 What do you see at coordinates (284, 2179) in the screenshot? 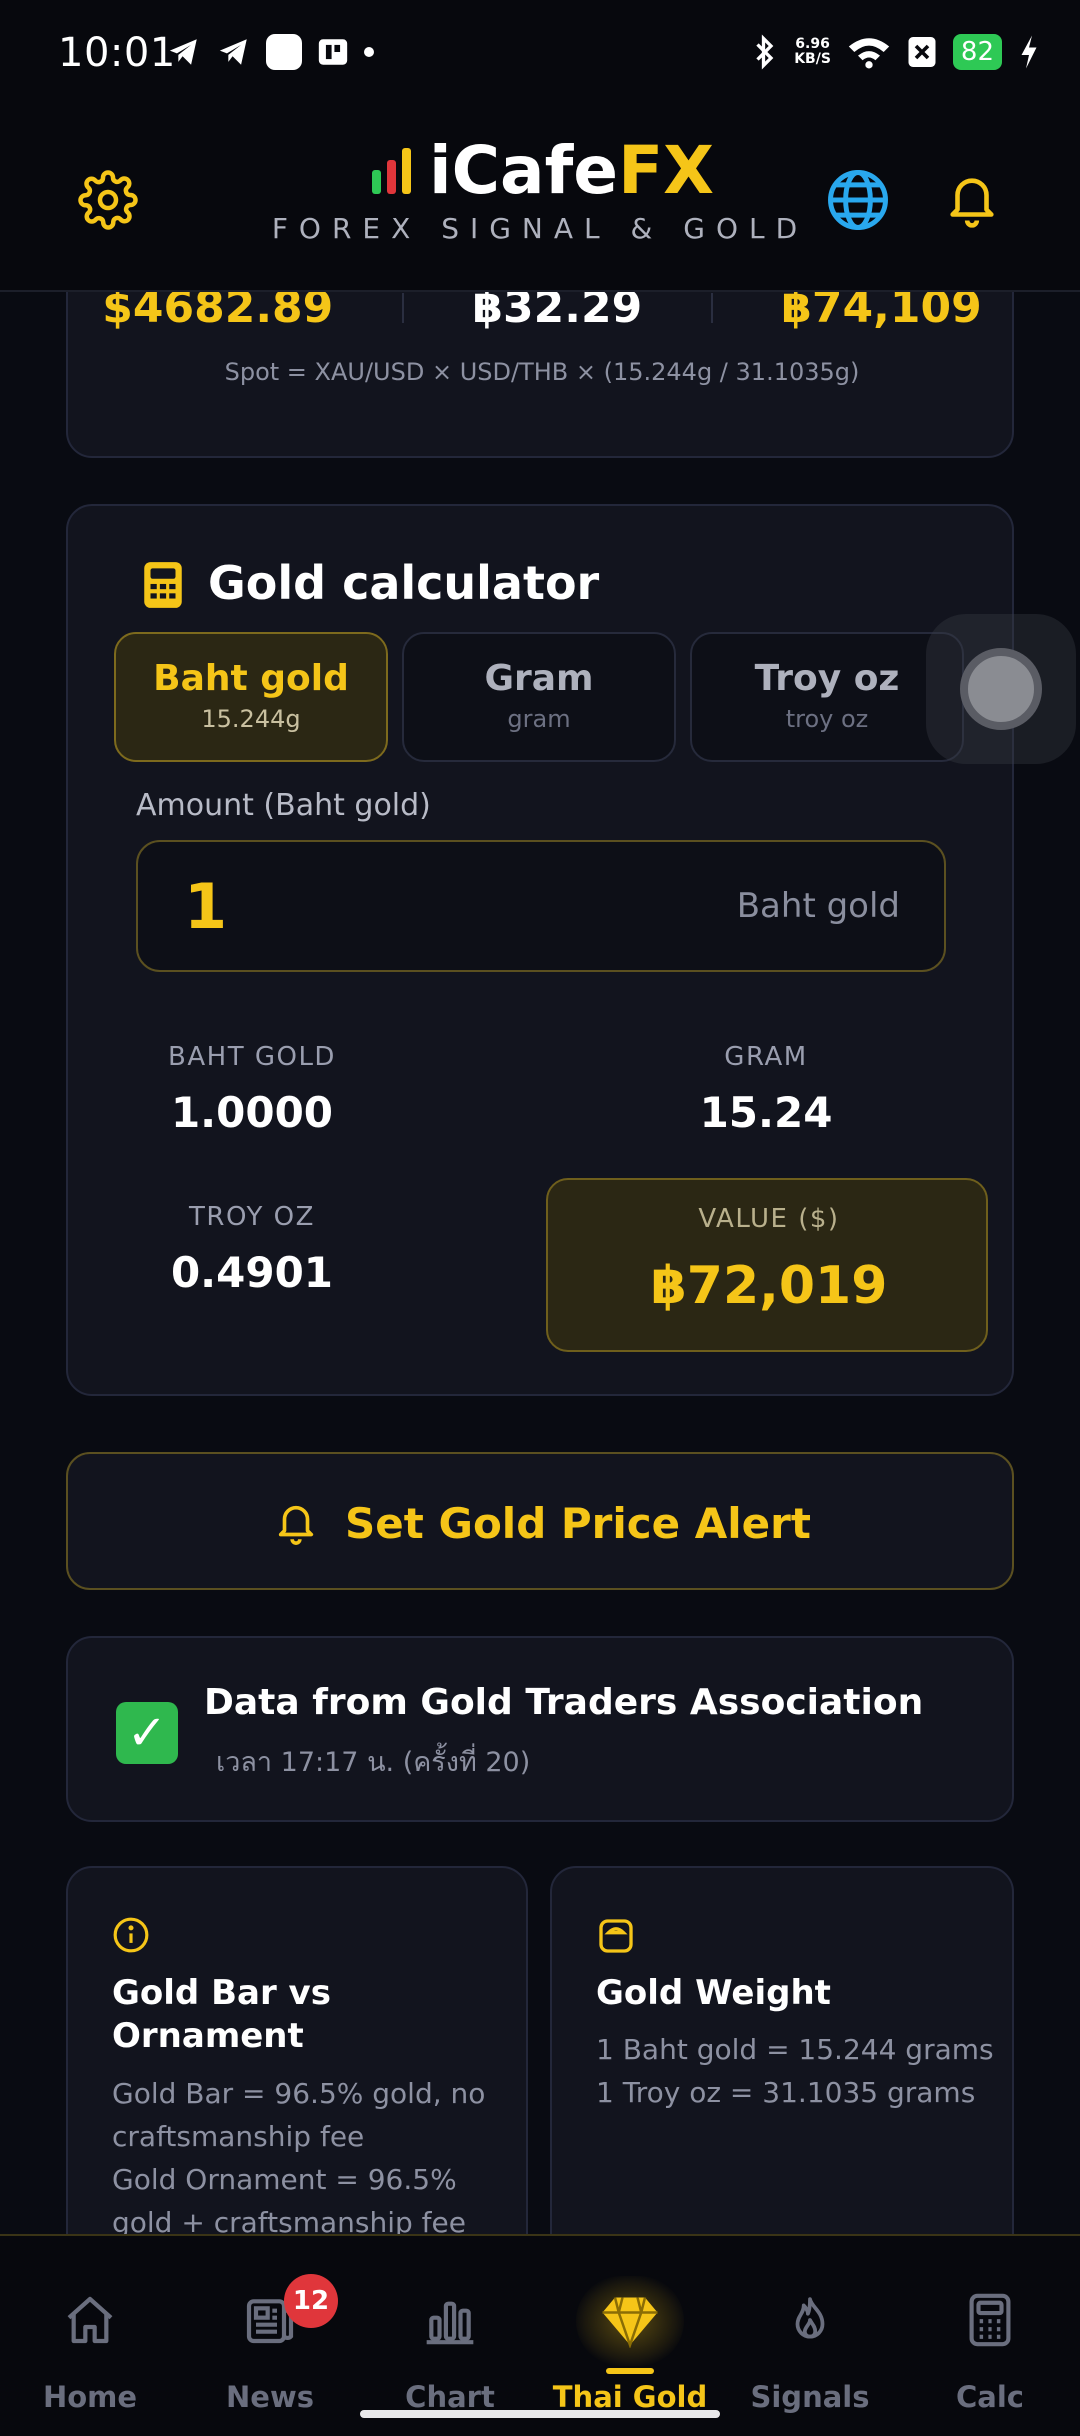
I see `info-card-line: Gold Ornament = 96.5%` at bounding box center [284, 2179].